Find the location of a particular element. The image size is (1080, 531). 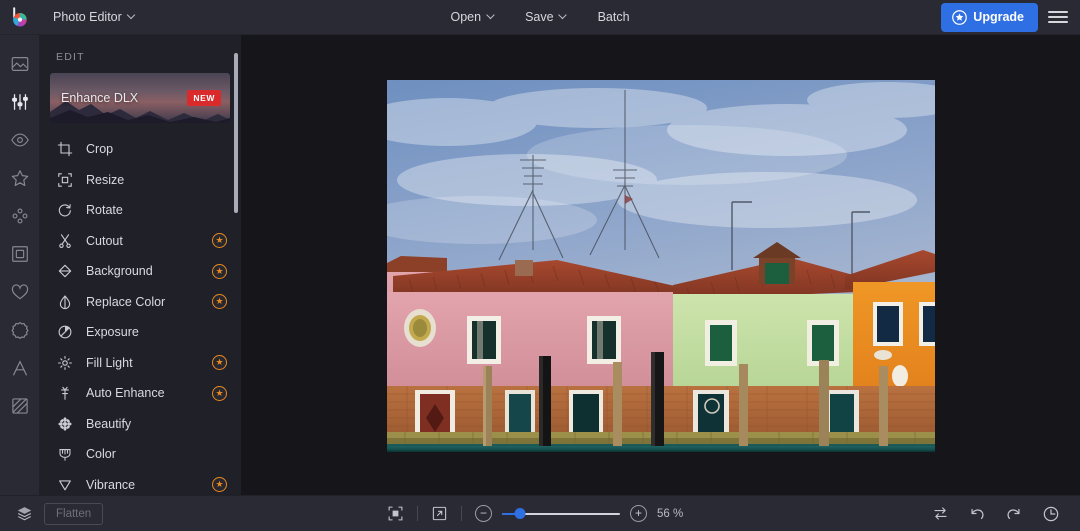

droplet-icon is located at coordinates (65, 302).